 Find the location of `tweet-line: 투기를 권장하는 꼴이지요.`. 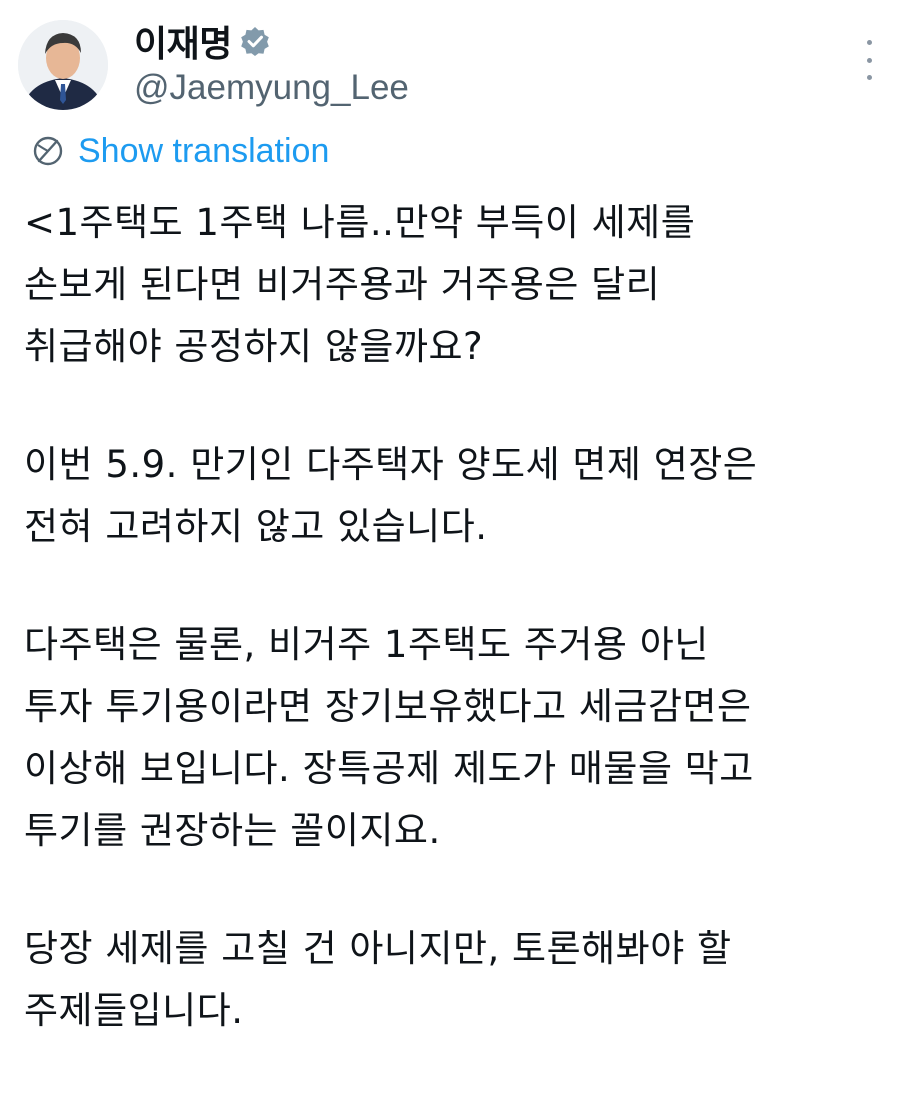

tweet-line: 투기를 권장하는 꼴이지요. is located at coordinates (232, 830).